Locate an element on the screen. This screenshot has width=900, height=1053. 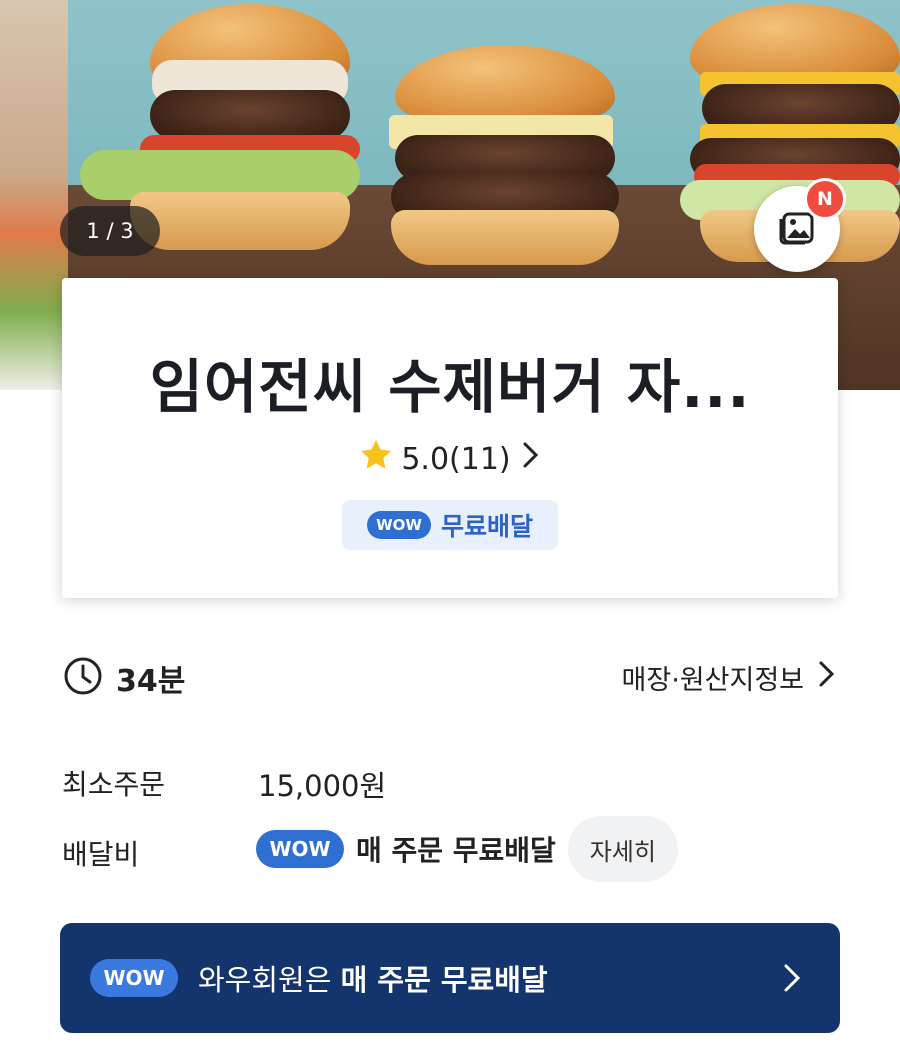
store-origin-info-link: 매장·원산지정보 is located at coordinates (730, 677).